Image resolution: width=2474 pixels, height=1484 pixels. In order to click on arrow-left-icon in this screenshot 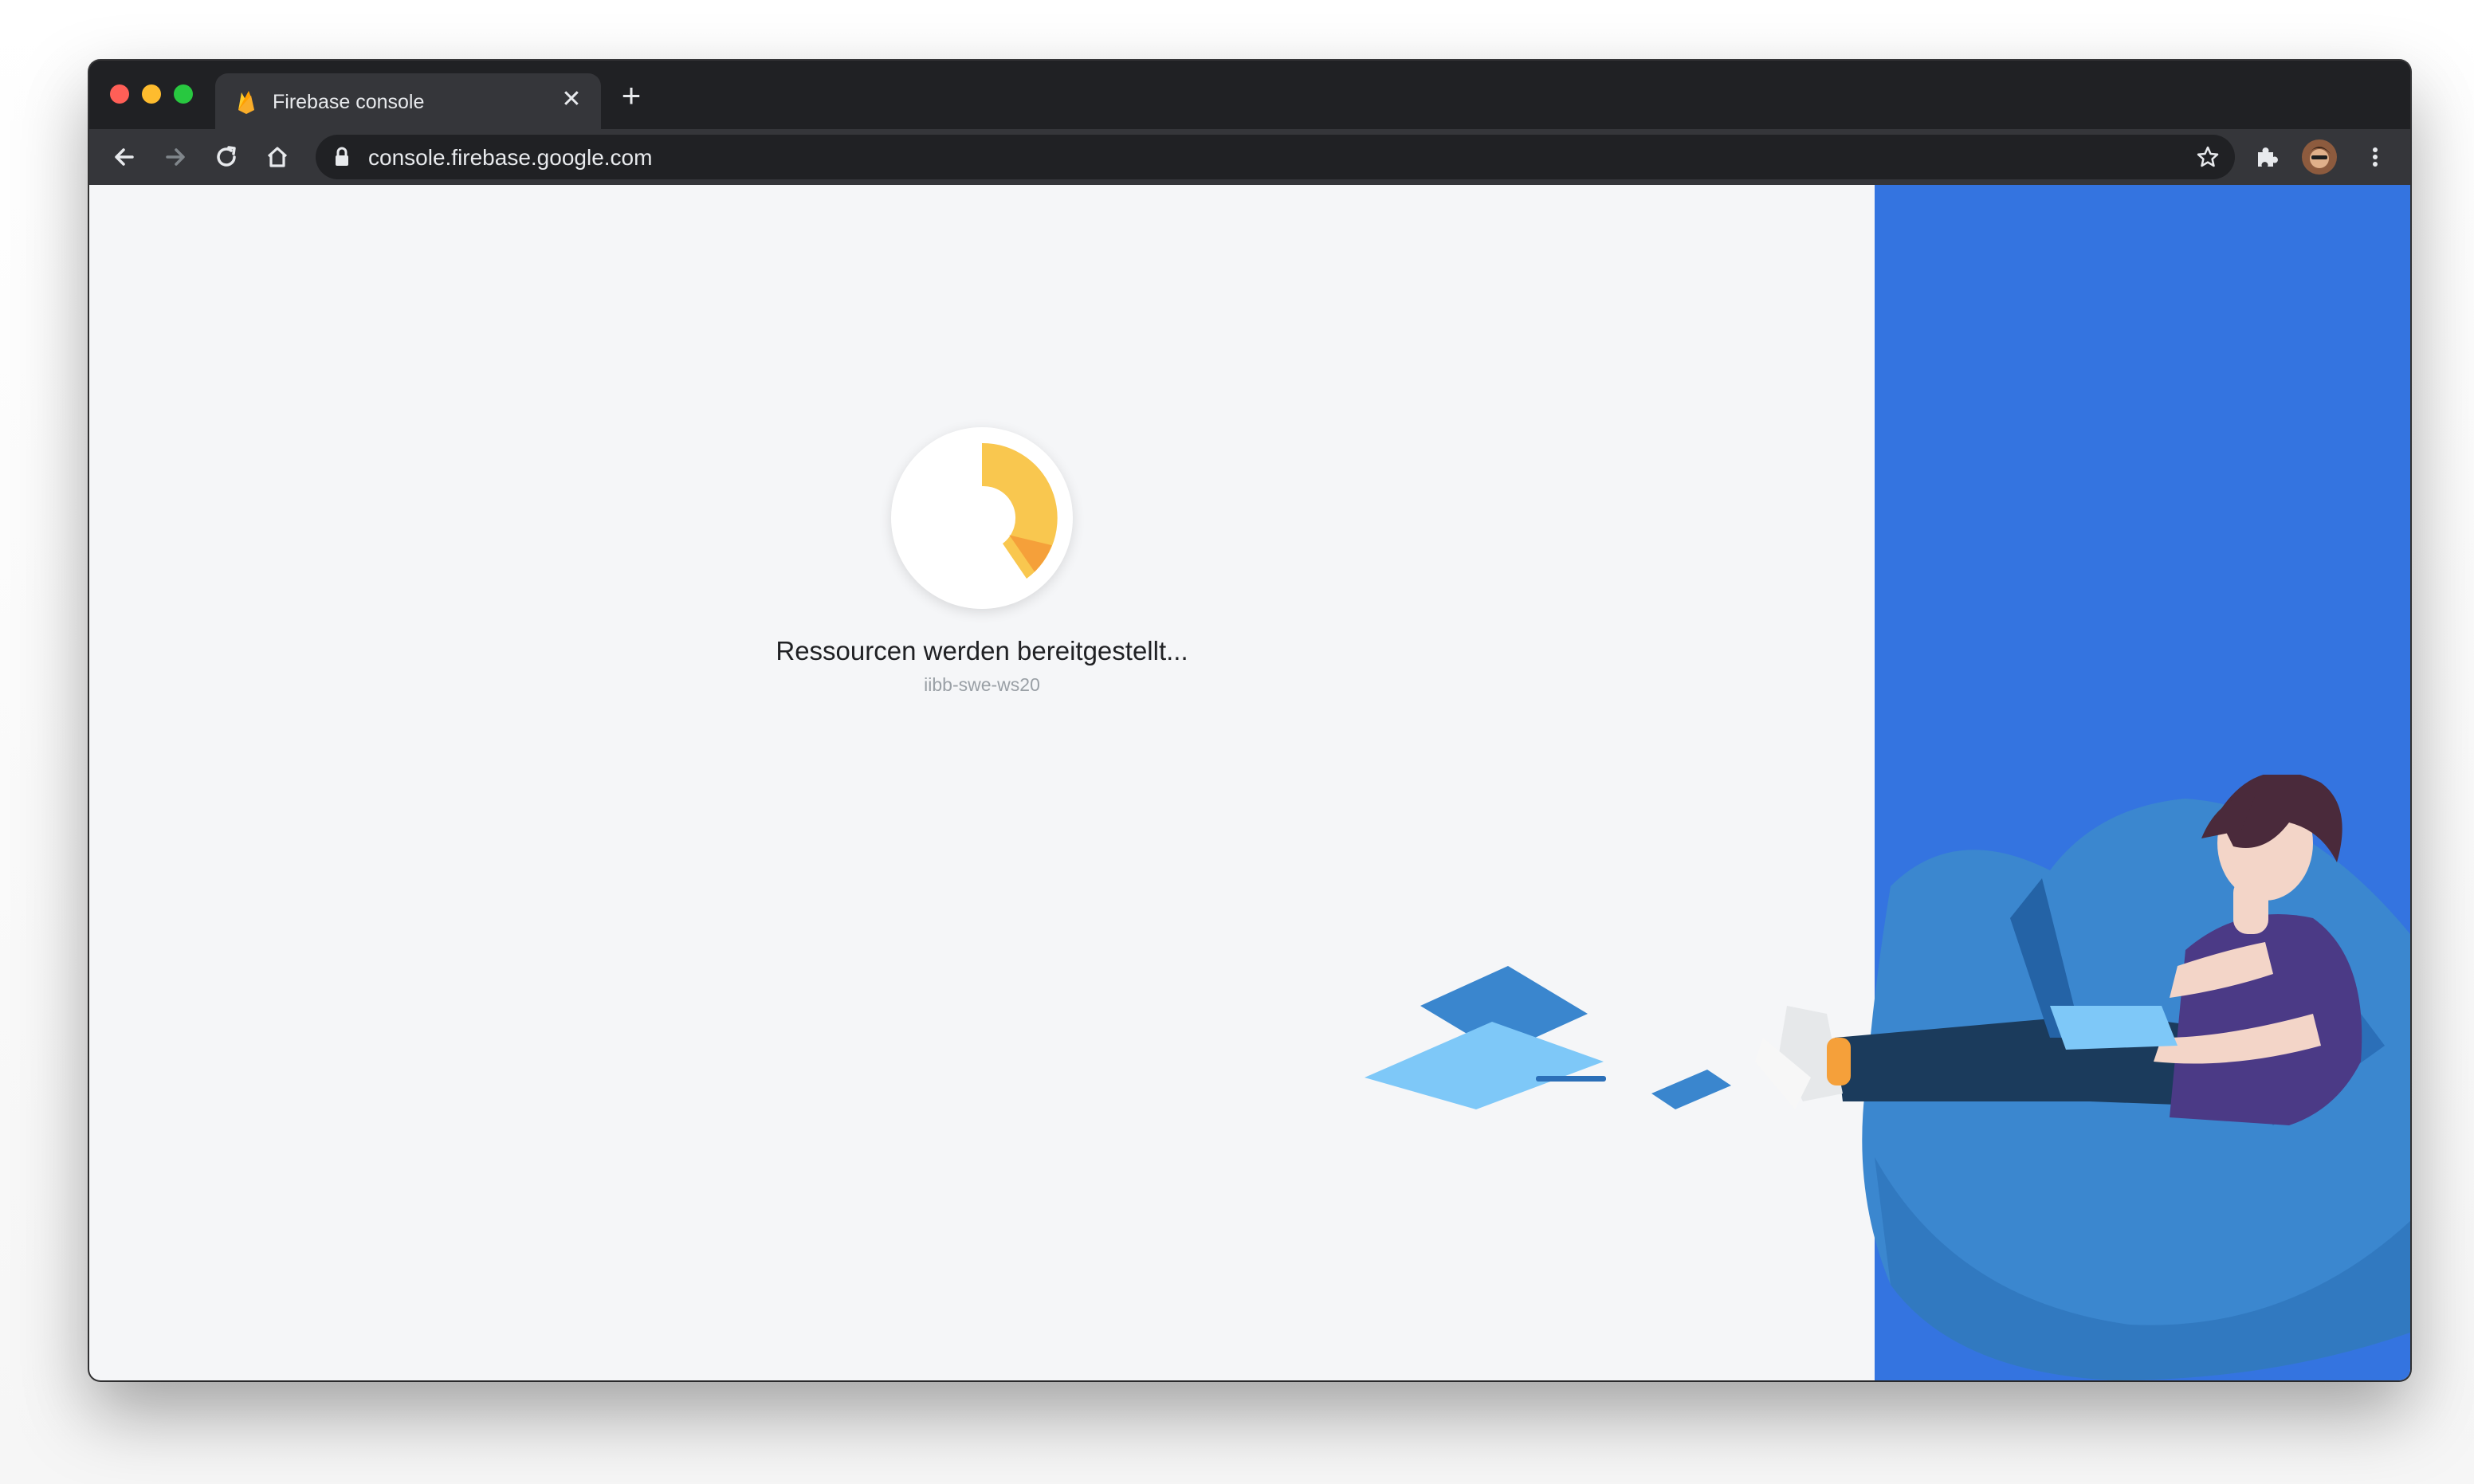, I will do `click(124, 157)`.